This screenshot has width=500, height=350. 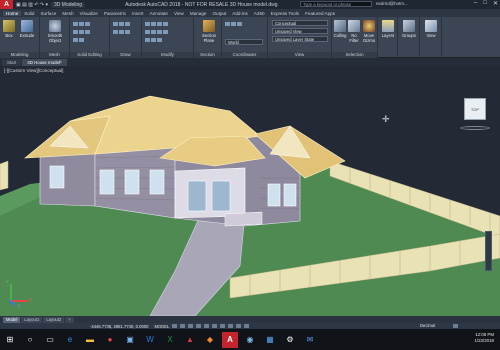 I want to click on porch, so click(x=210, y=193).